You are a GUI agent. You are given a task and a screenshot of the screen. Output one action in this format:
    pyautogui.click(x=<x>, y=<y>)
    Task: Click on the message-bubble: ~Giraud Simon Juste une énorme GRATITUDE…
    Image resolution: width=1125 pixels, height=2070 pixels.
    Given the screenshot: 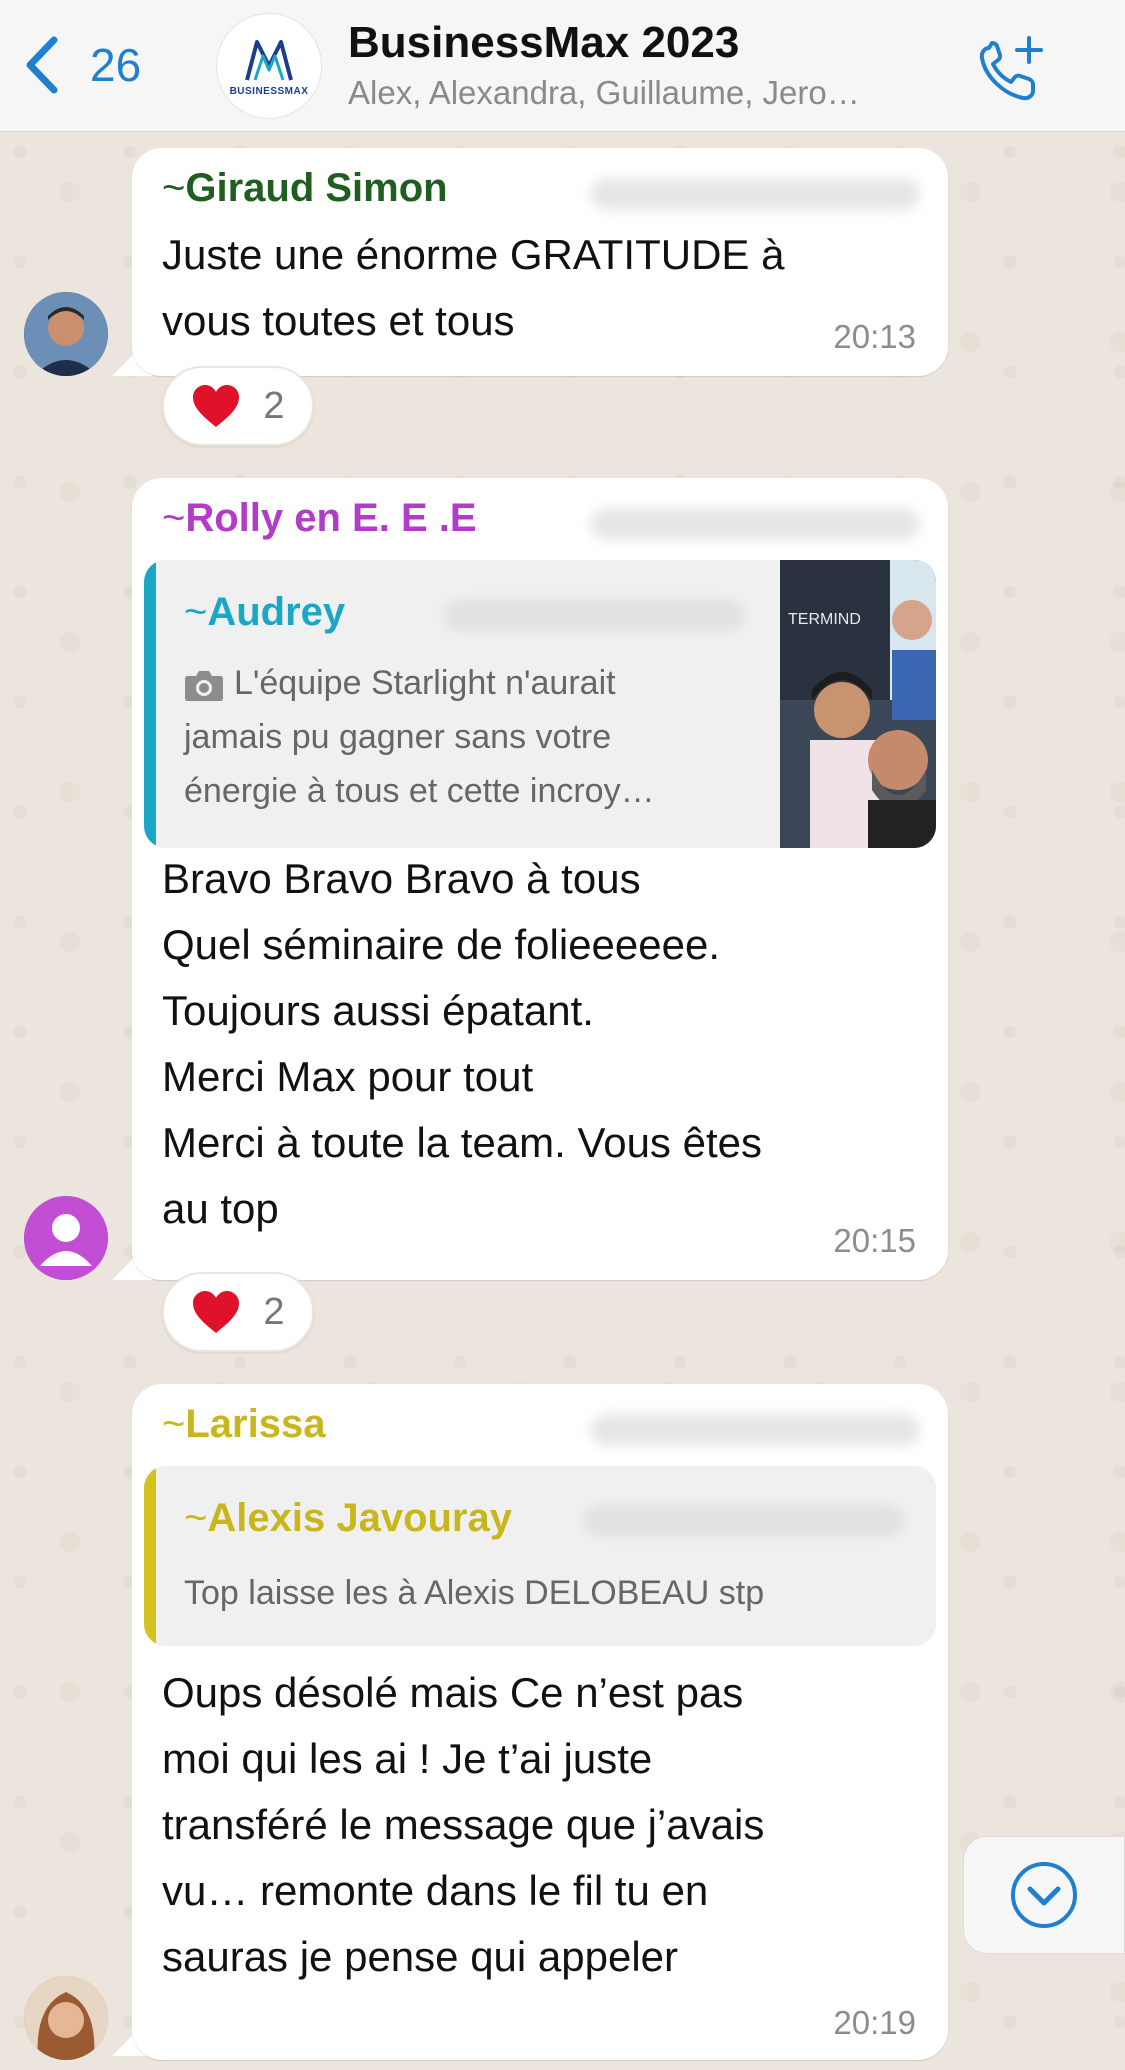 What is the action you would take?
    pyautogui.click(x=540, y=262)
    